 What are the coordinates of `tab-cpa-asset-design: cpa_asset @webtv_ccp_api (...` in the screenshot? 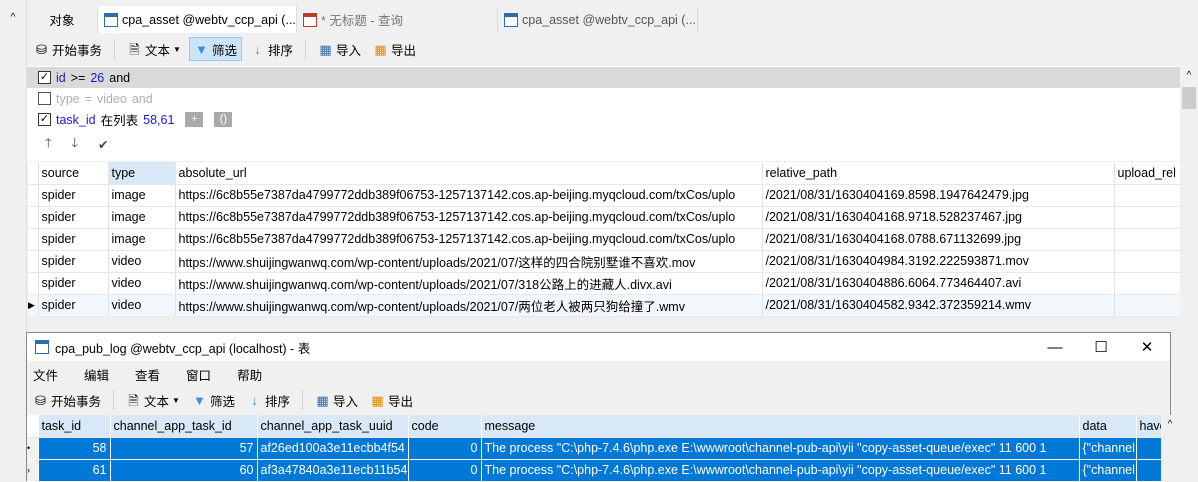 It's located at (598, 19).